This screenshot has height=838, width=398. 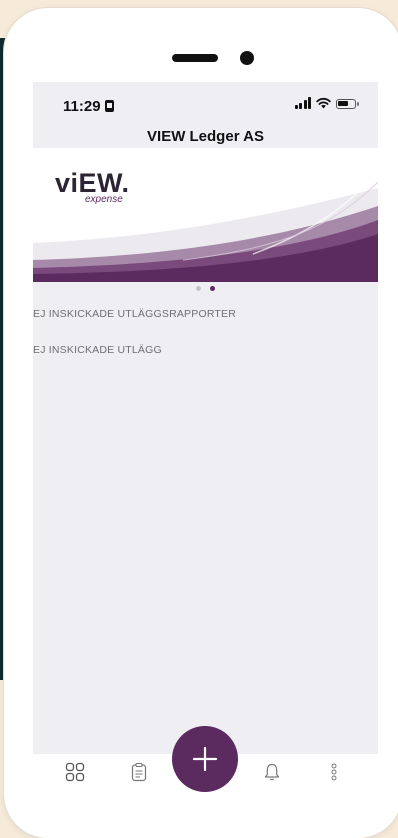 What do you see at coordinates (302, 103) in the screenshot?
I see `signal-icon` at bounding box center [302, 103].